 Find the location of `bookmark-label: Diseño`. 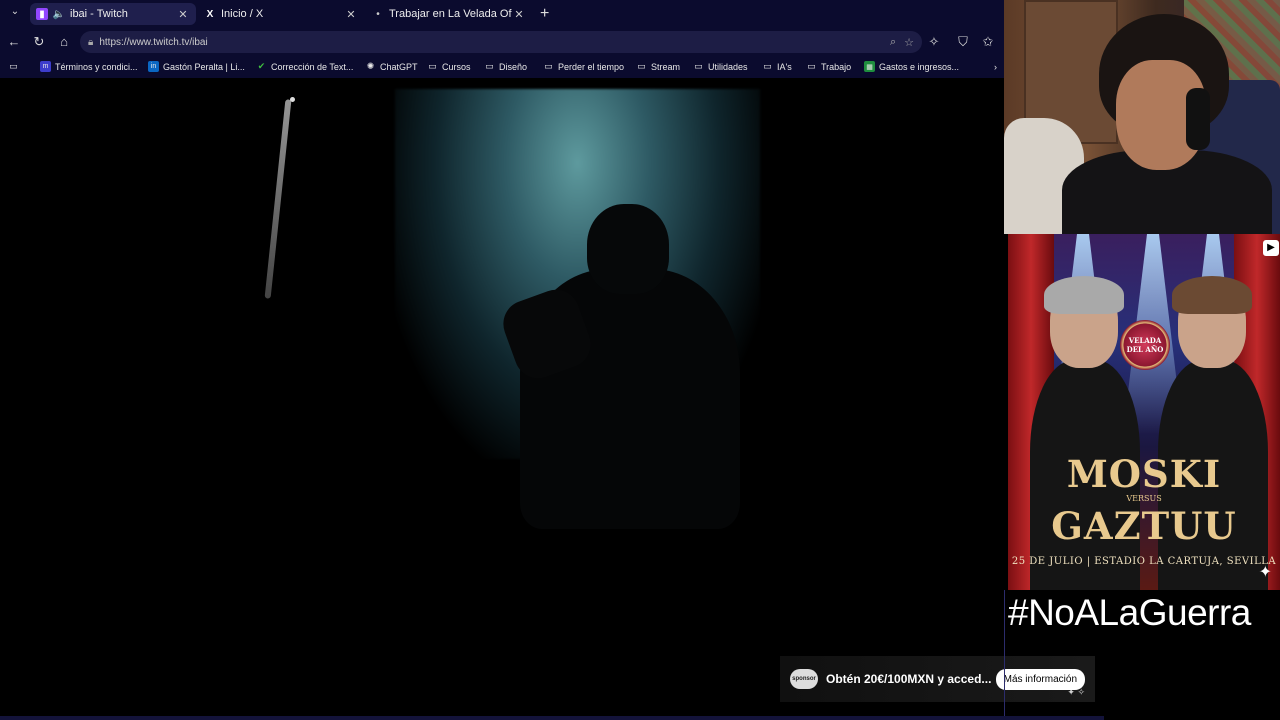

bookmark-label: Diseño is located at coordinates (513, 66).